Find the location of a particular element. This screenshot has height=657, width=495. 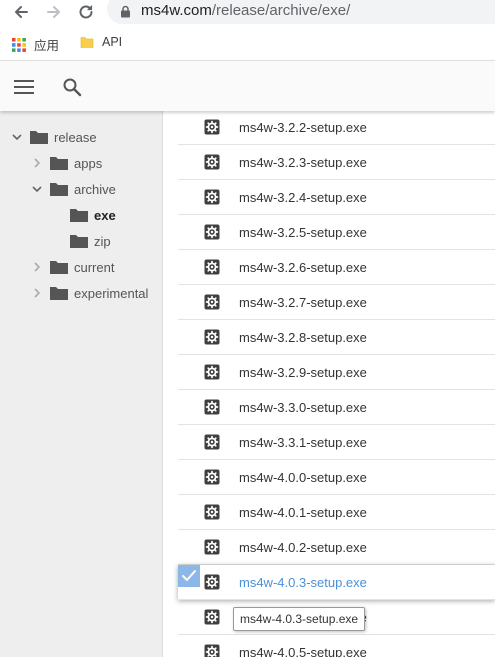

file-name: ms4w-3.2.7-setup.exe is located at coordinates (303, 302).